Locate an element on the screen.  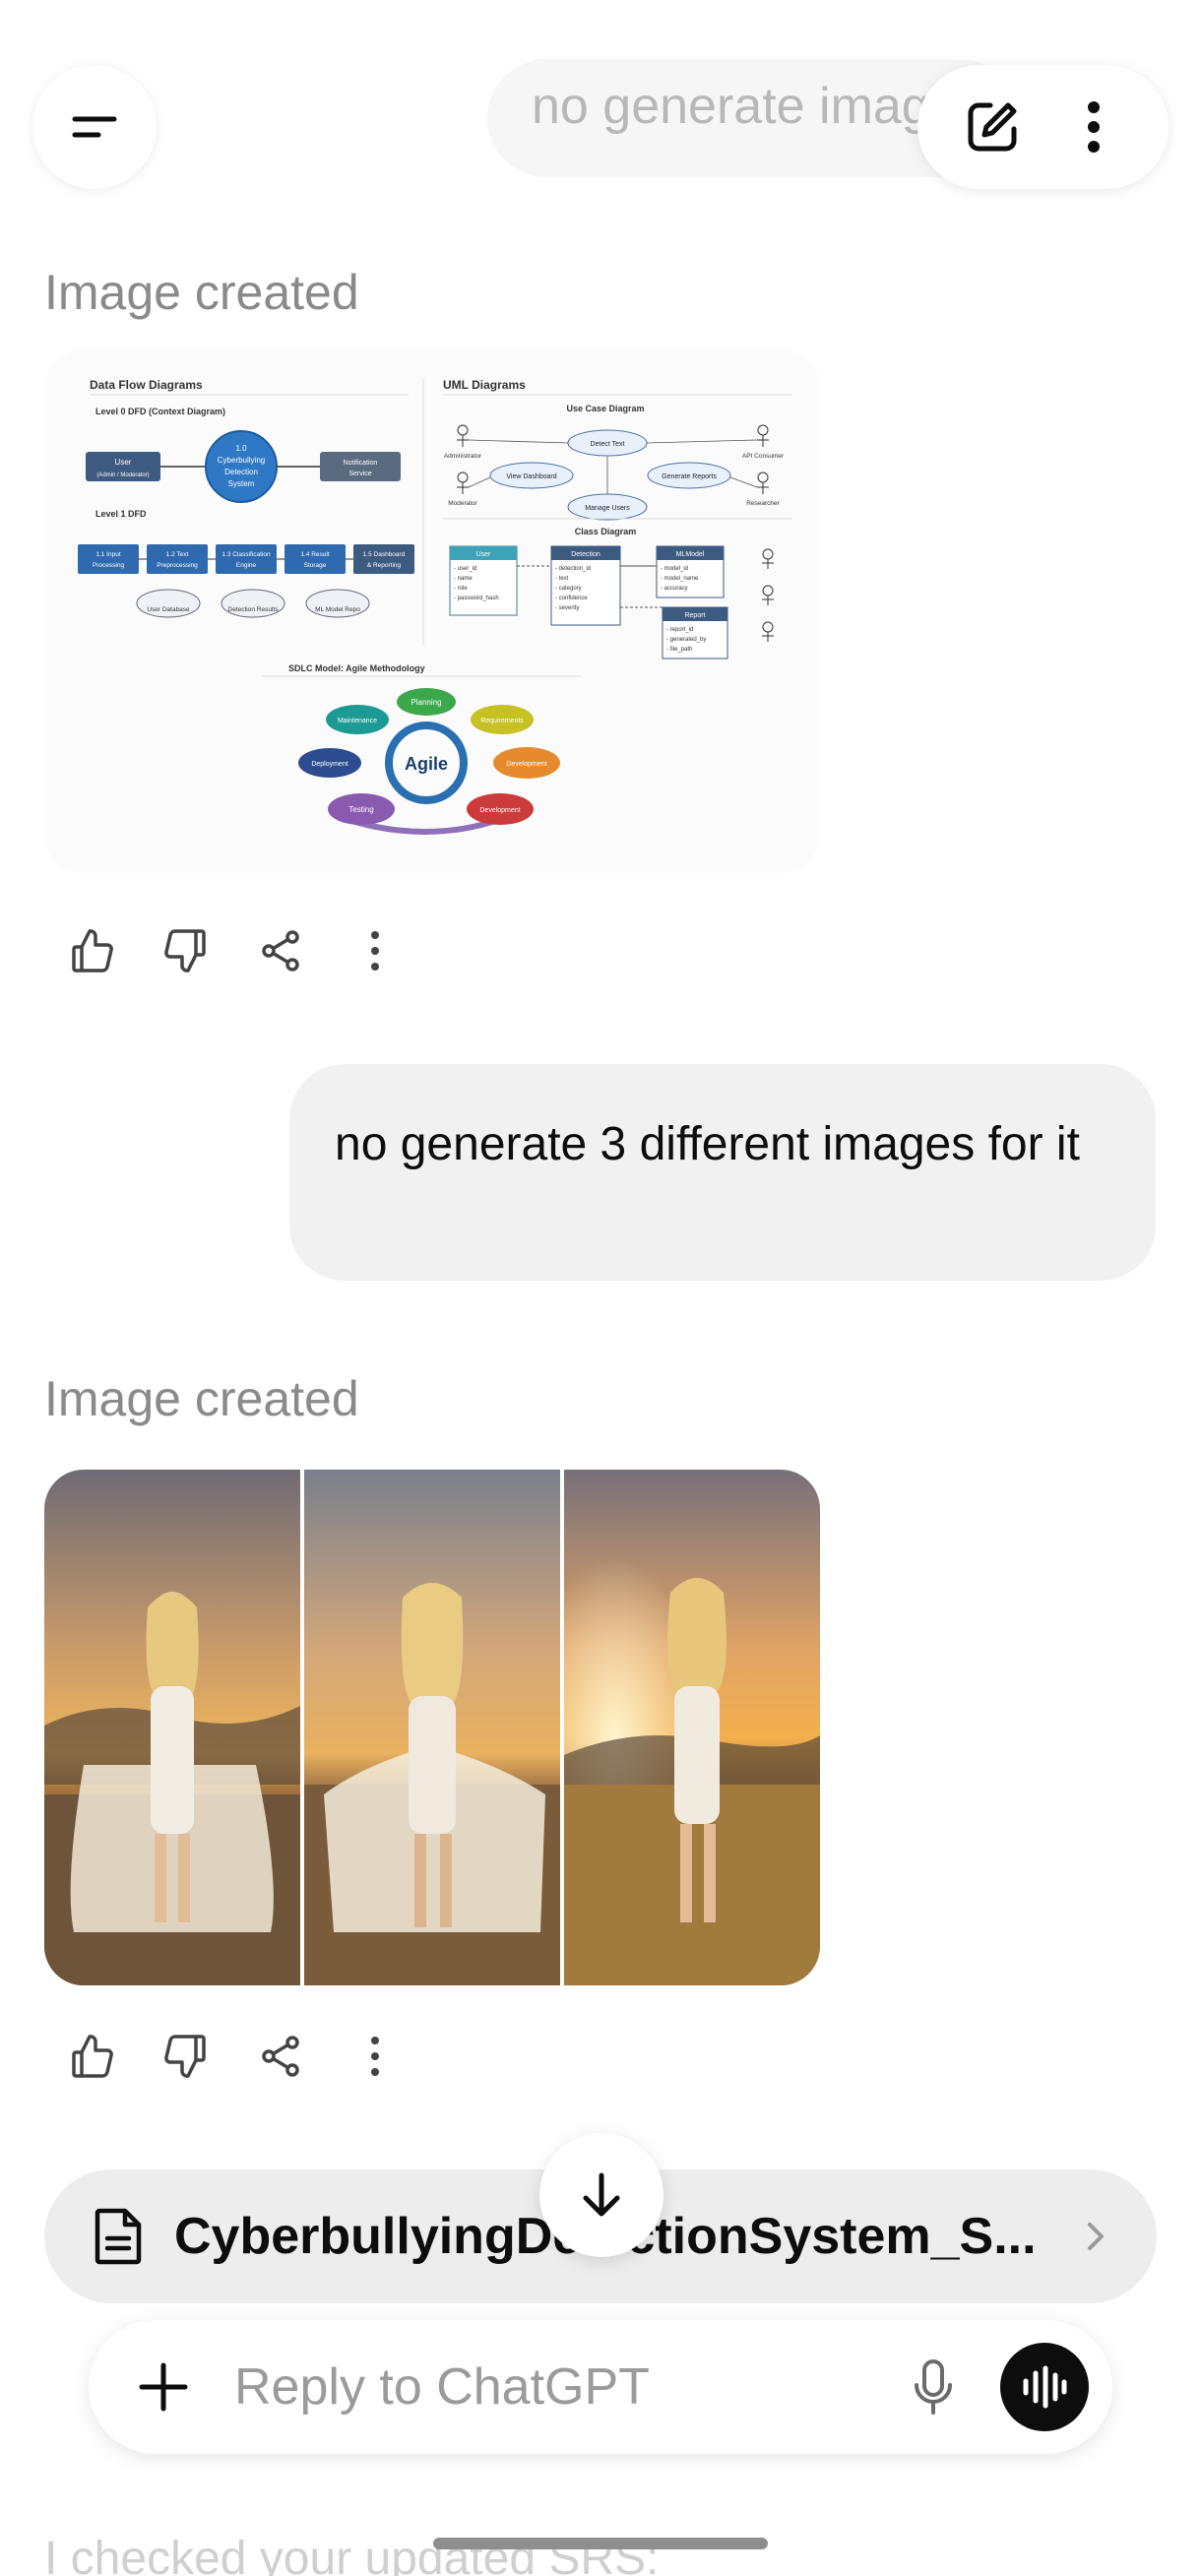
conversation-title-text: no generate images is located at coordinates (758, 107).